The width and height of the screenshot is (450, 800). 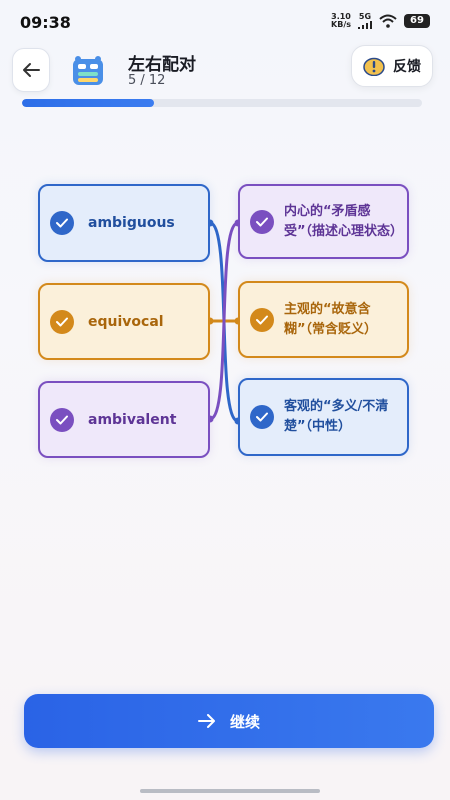 What do you see at coordinates (132, 419) in the screenshot?
I see `left-card-label: ambivalent` at bounding box center [132, 419].